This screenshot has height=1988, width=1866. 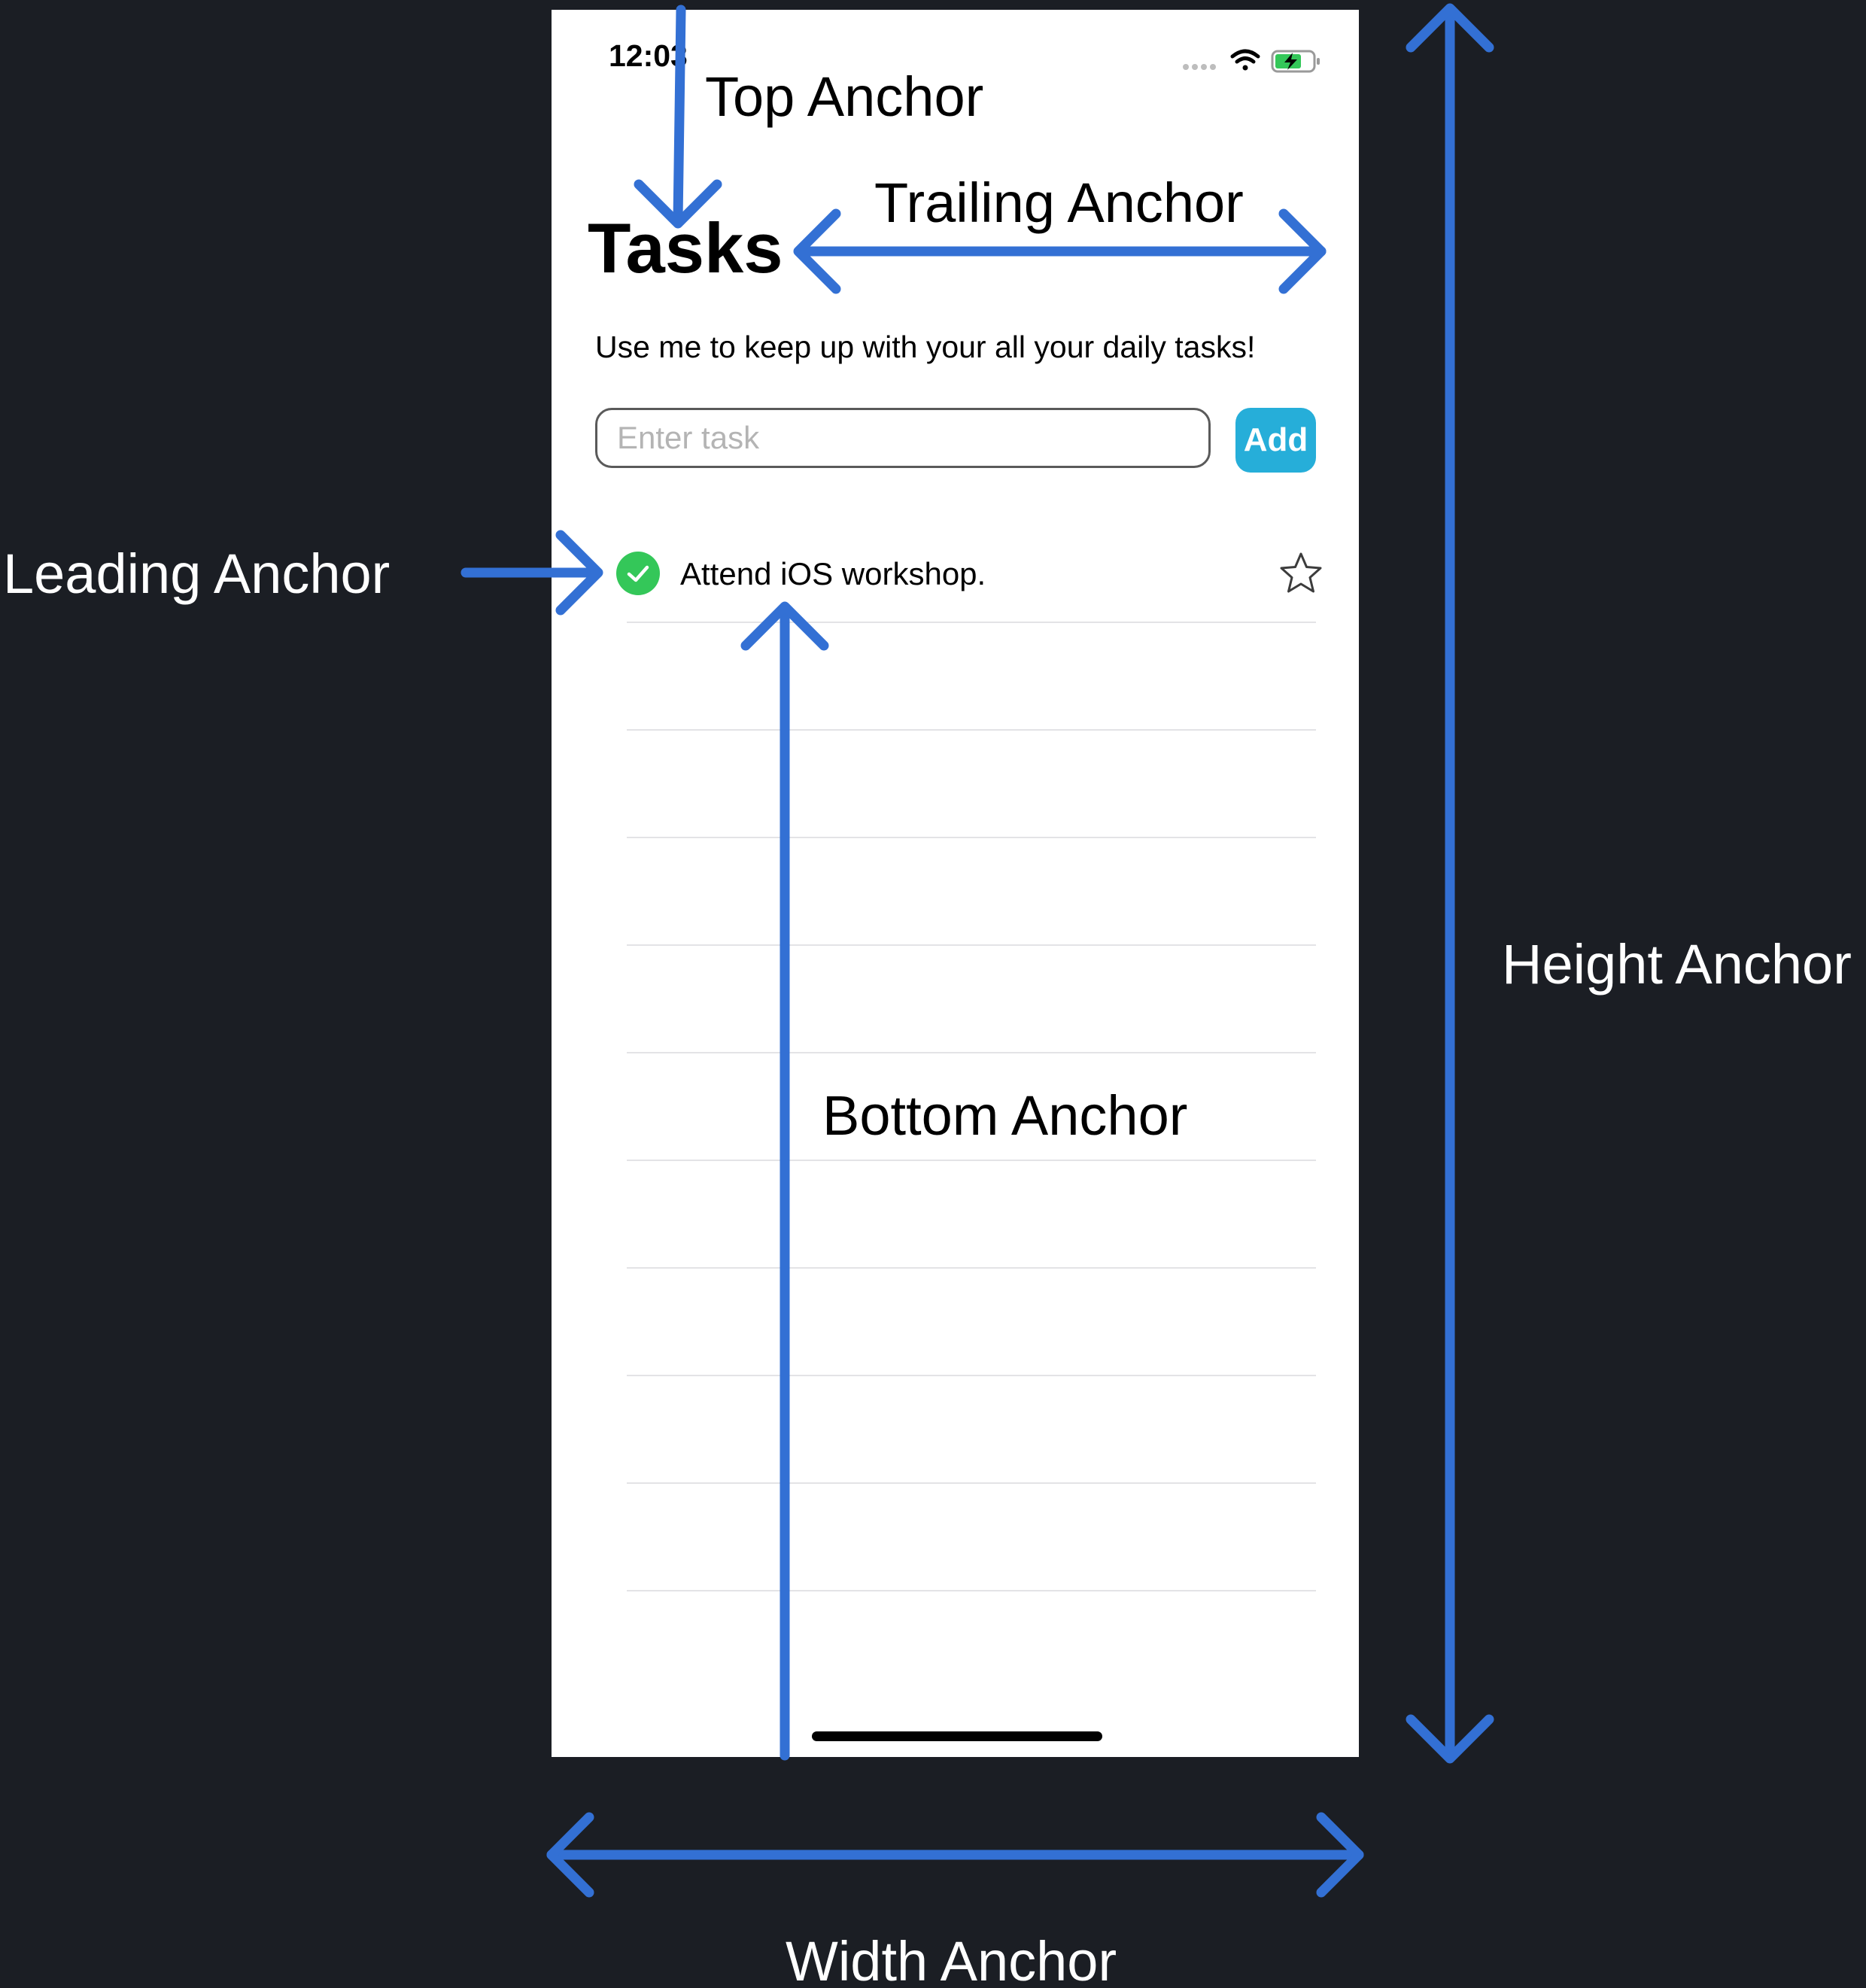 What do you see at coordinates (1005, 1116) in the screenshot?
I see `bottom-anchor-label: Bottom Anchor` at bounding box center [1005, 1116].